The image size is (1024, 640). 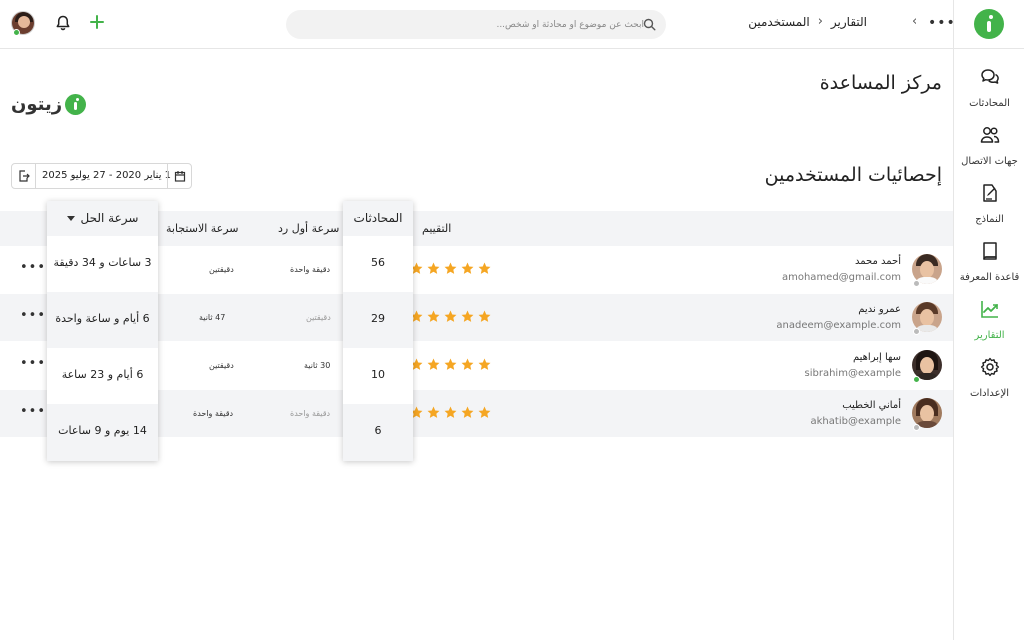 I want to click on conversations-value: 29, so click(x=378, y=318).